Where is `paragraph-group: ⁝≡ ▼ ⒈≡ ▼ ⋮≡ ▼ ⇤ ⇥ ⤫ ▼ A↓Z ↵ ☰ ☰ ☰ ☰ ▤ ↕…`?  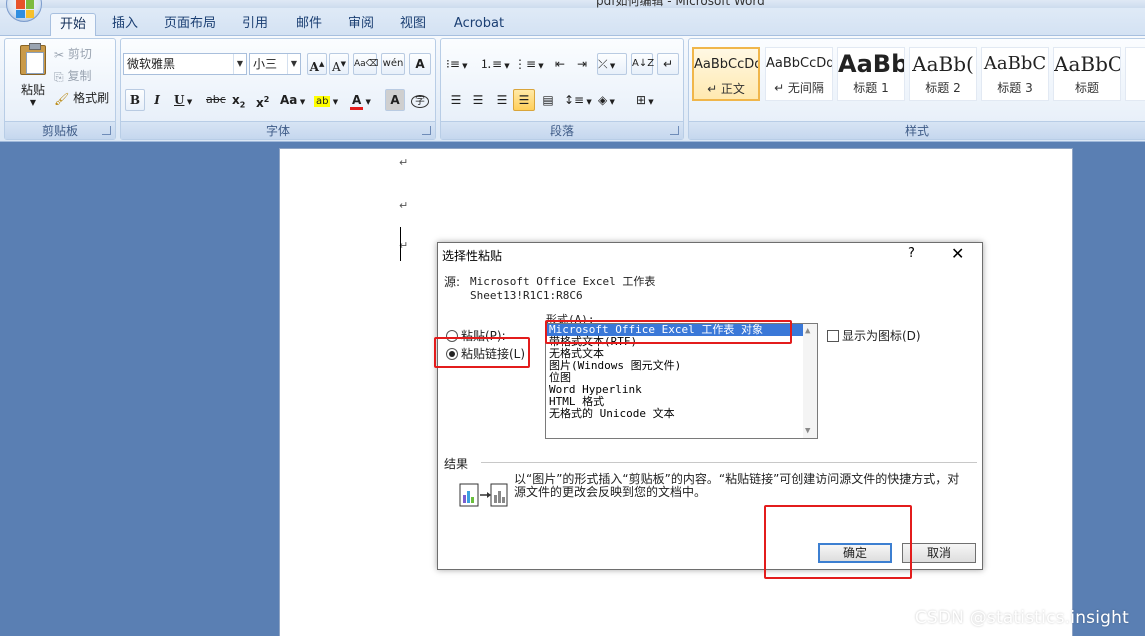
paragraph-group: ⁝≡ ▼ ⒈≡ ▼ ⋮≡ ▼ ⇤ ⇥ ⤫ ▼ A↓Z ↵ ☰ ☰ ☰ ☰ ▤ ↕… is located at coordinates (562, 89).